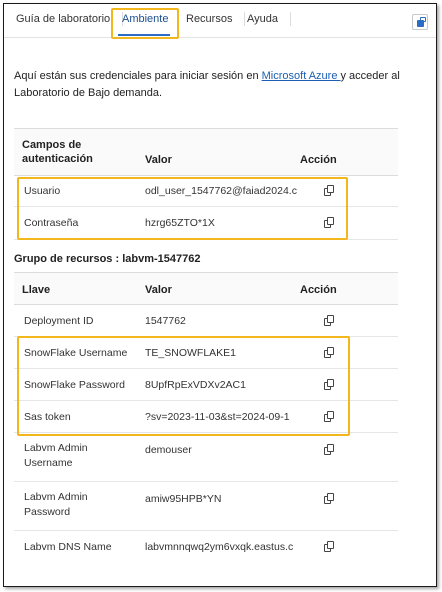 The height and width of the screenshot is (592, 442). Describe the element at coordinates (420, 22) in the screenshot. I see `split-window-icon` at that location.